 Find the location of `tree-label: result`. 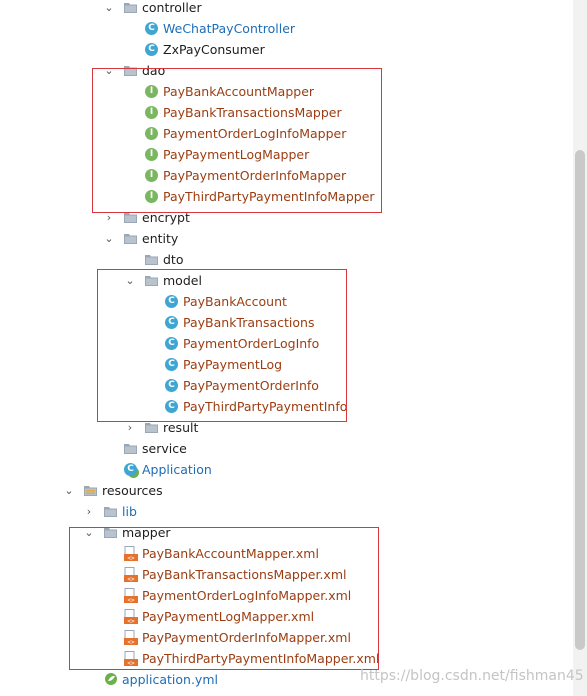

tree-label: result is located at coordinates (181, 427).